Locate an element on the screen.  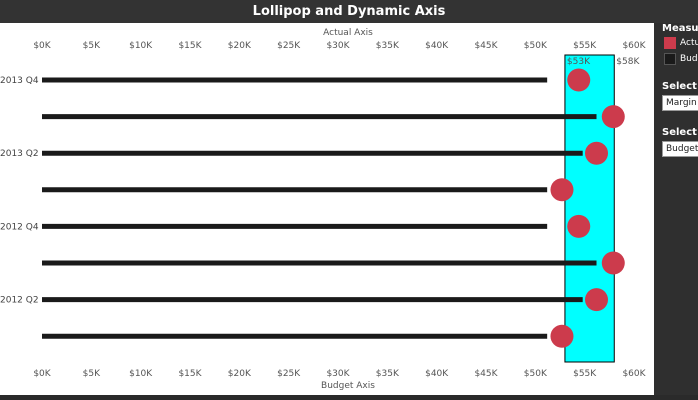
bottom-tick-label: $0K is located at coordinates (42, 374).